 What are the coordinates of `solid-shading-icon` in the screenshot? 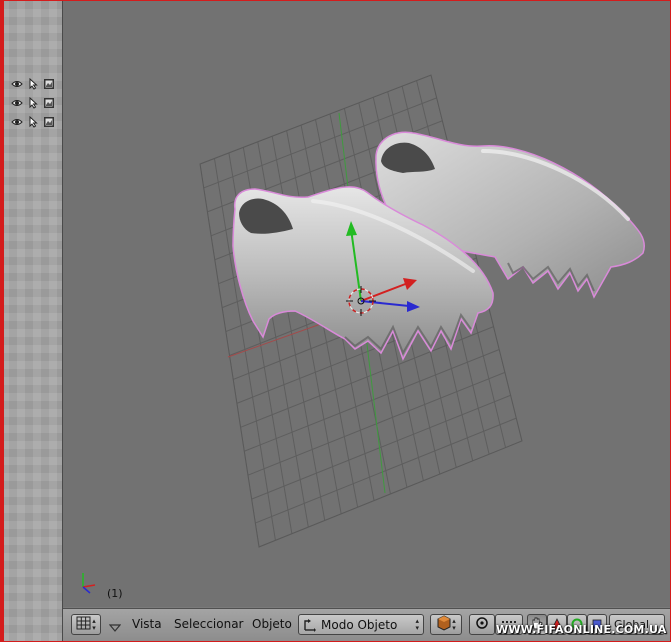 It's located at (444, 624).